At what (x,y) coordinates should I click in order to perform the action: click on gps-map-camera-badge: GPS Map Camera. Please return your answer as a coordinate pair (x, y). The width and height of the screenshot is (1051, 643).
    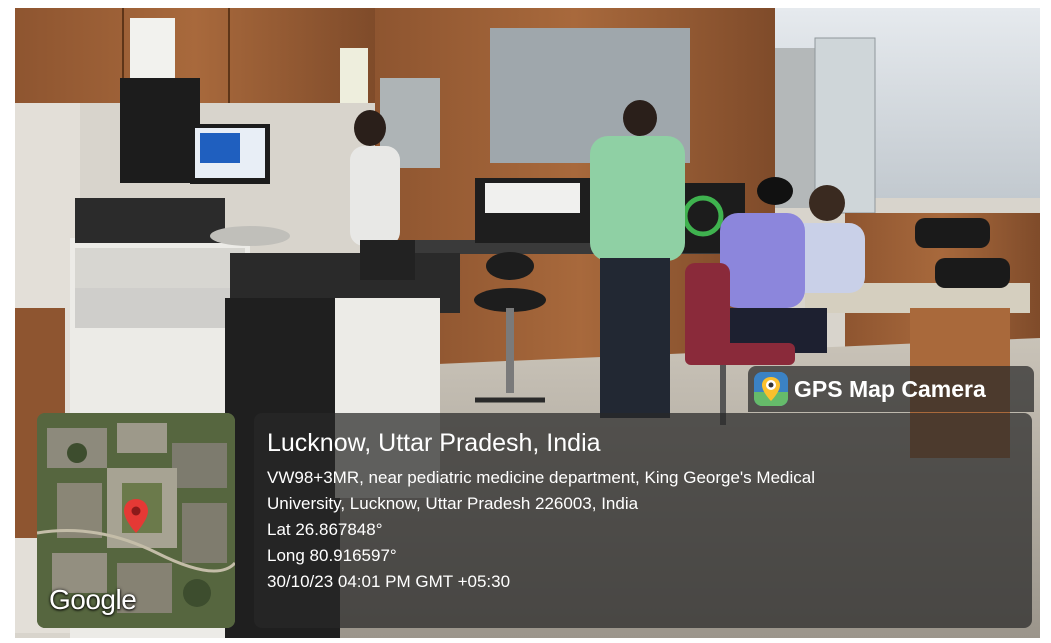
    Looking at the image, I should click on (891, 389).